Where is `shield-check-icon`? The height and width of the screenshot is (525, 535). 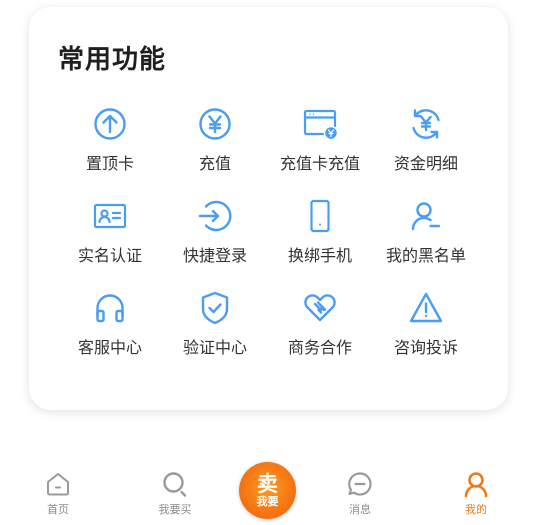 shield-check-icon is located at coordinates (215, 308).